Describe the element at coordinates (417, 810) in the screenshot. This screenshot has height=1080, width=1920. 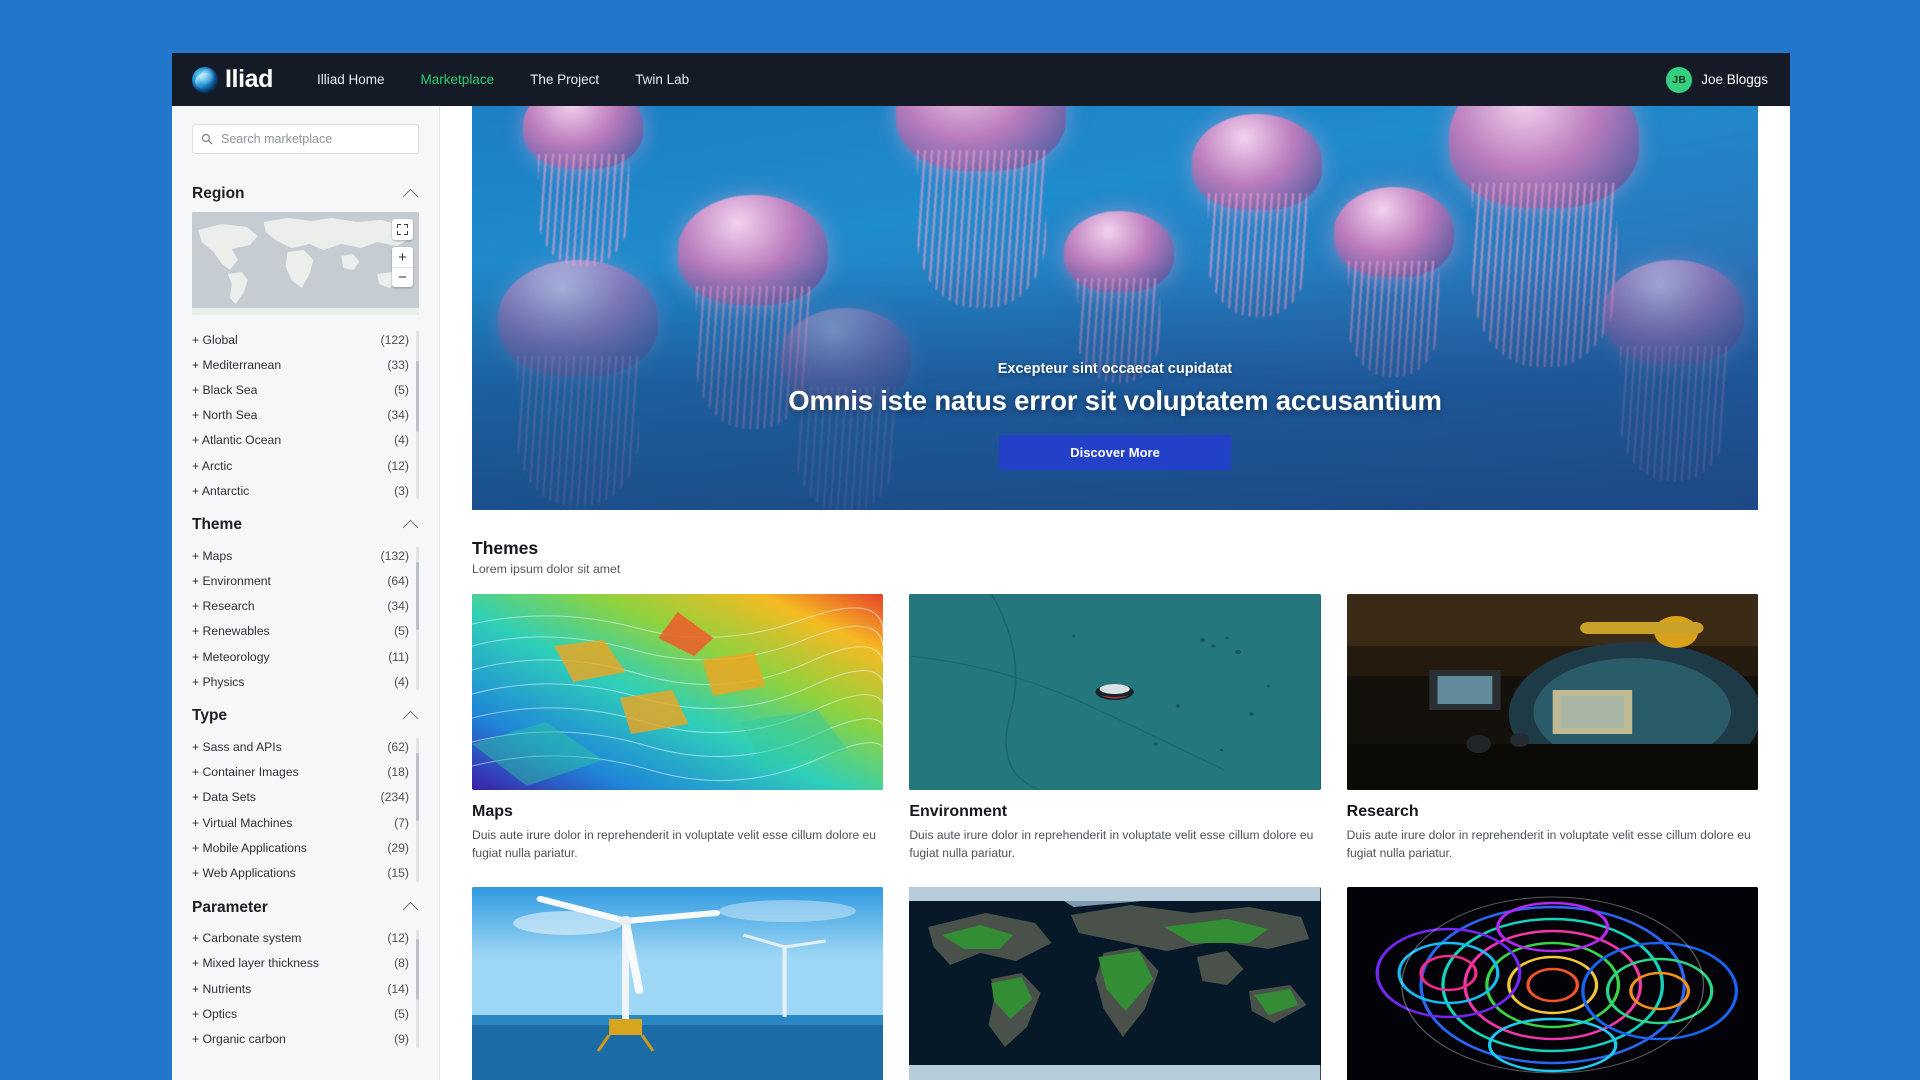
I see `facet-type-scrollbar` at that location.